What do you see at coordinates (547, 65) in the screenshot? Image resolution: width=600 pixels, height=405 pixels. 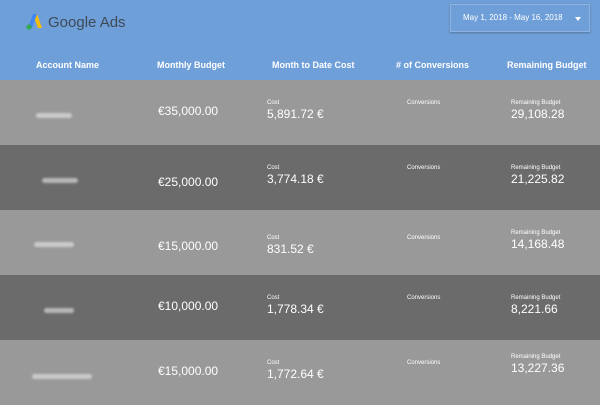 I see `column-header-remaining-budget: Remaining Budget` at bounding box center [547, 65].